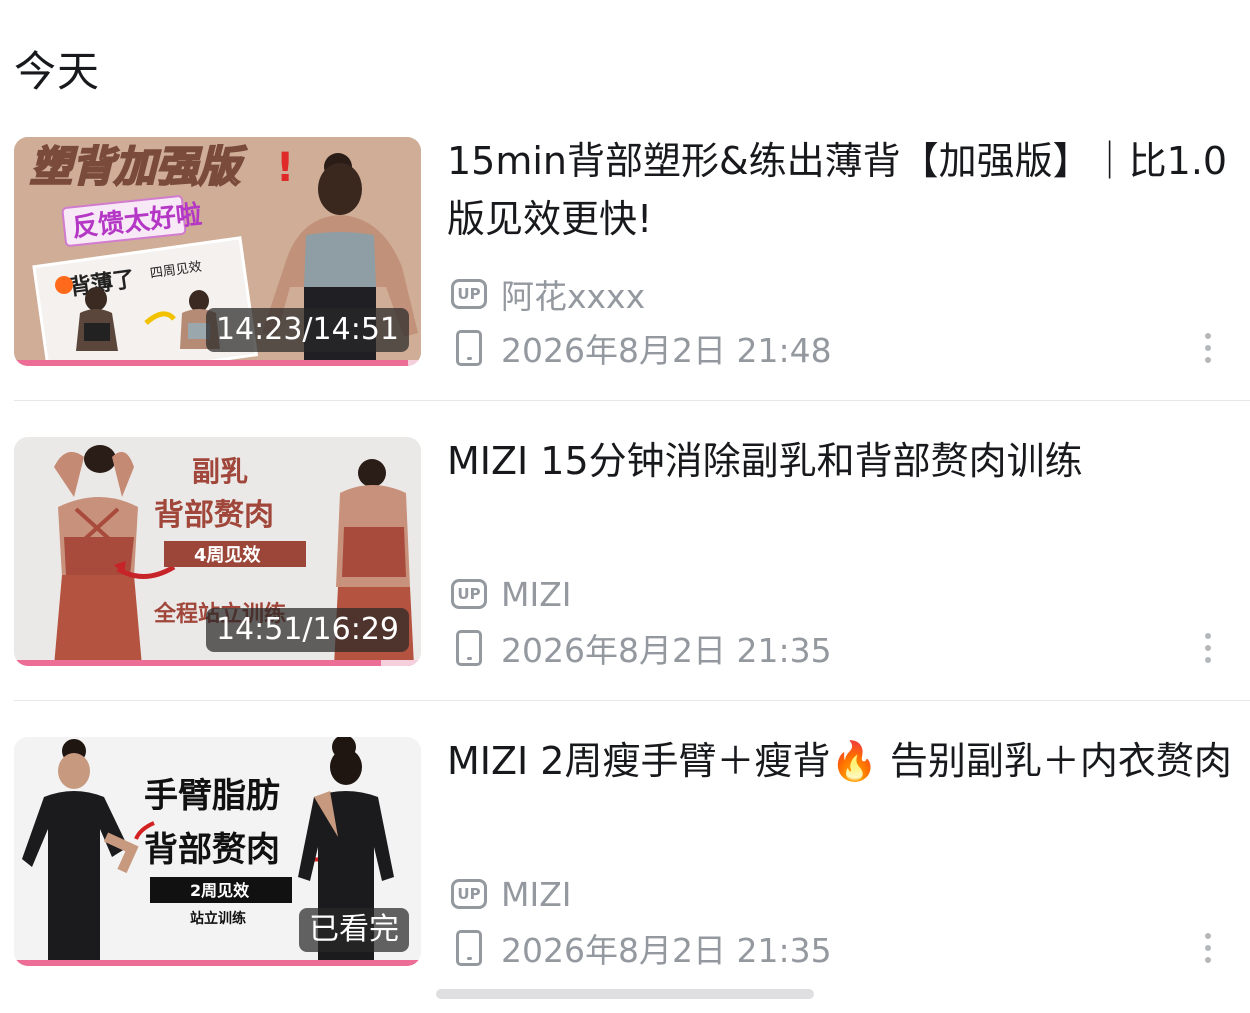 The image size is (1250, 1013). I want to click on video-thumbnail: 副乳 背部赘肉 4周见效 全程站立训练 14:51/16:29, so click(217, 551).